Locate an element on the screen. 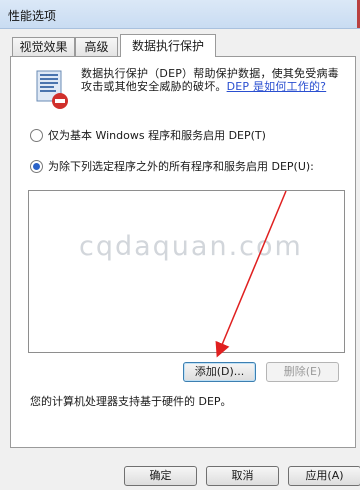  radio-all-option: 为除下列选定程序之外的所有程序和服务启用 DEP(U): is located at coordinates (172, 166).